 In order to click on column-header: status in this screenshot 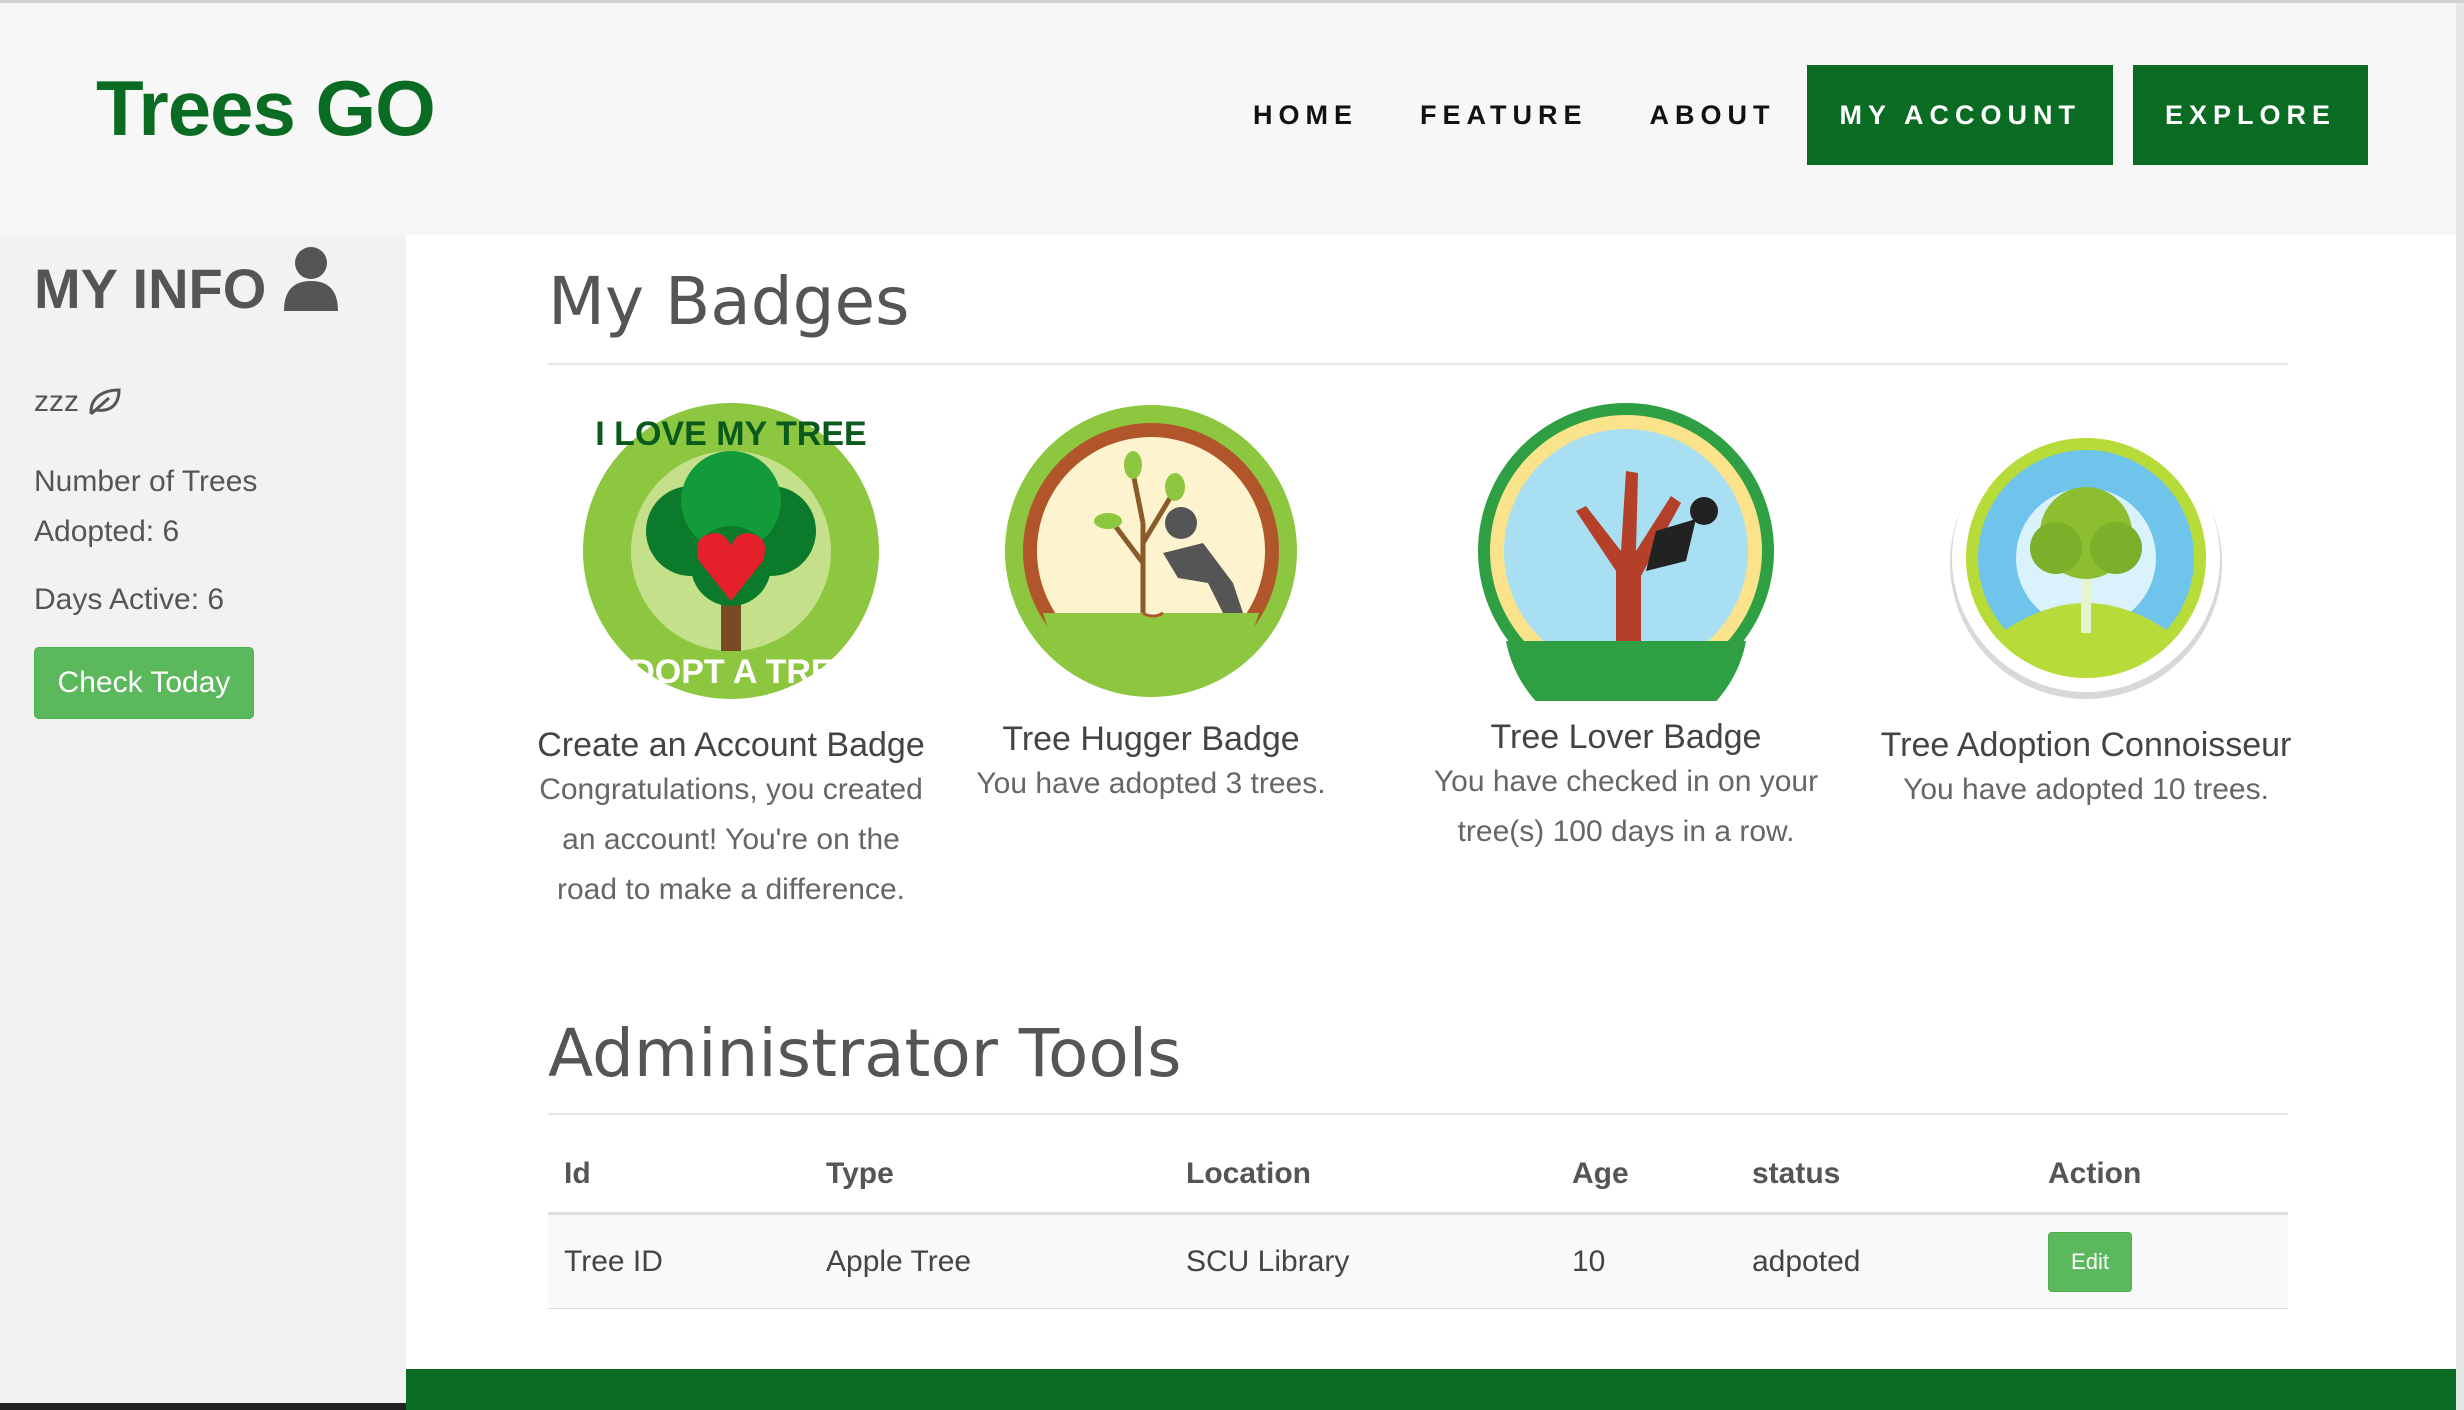, I will do `click(1796, 1173)`.